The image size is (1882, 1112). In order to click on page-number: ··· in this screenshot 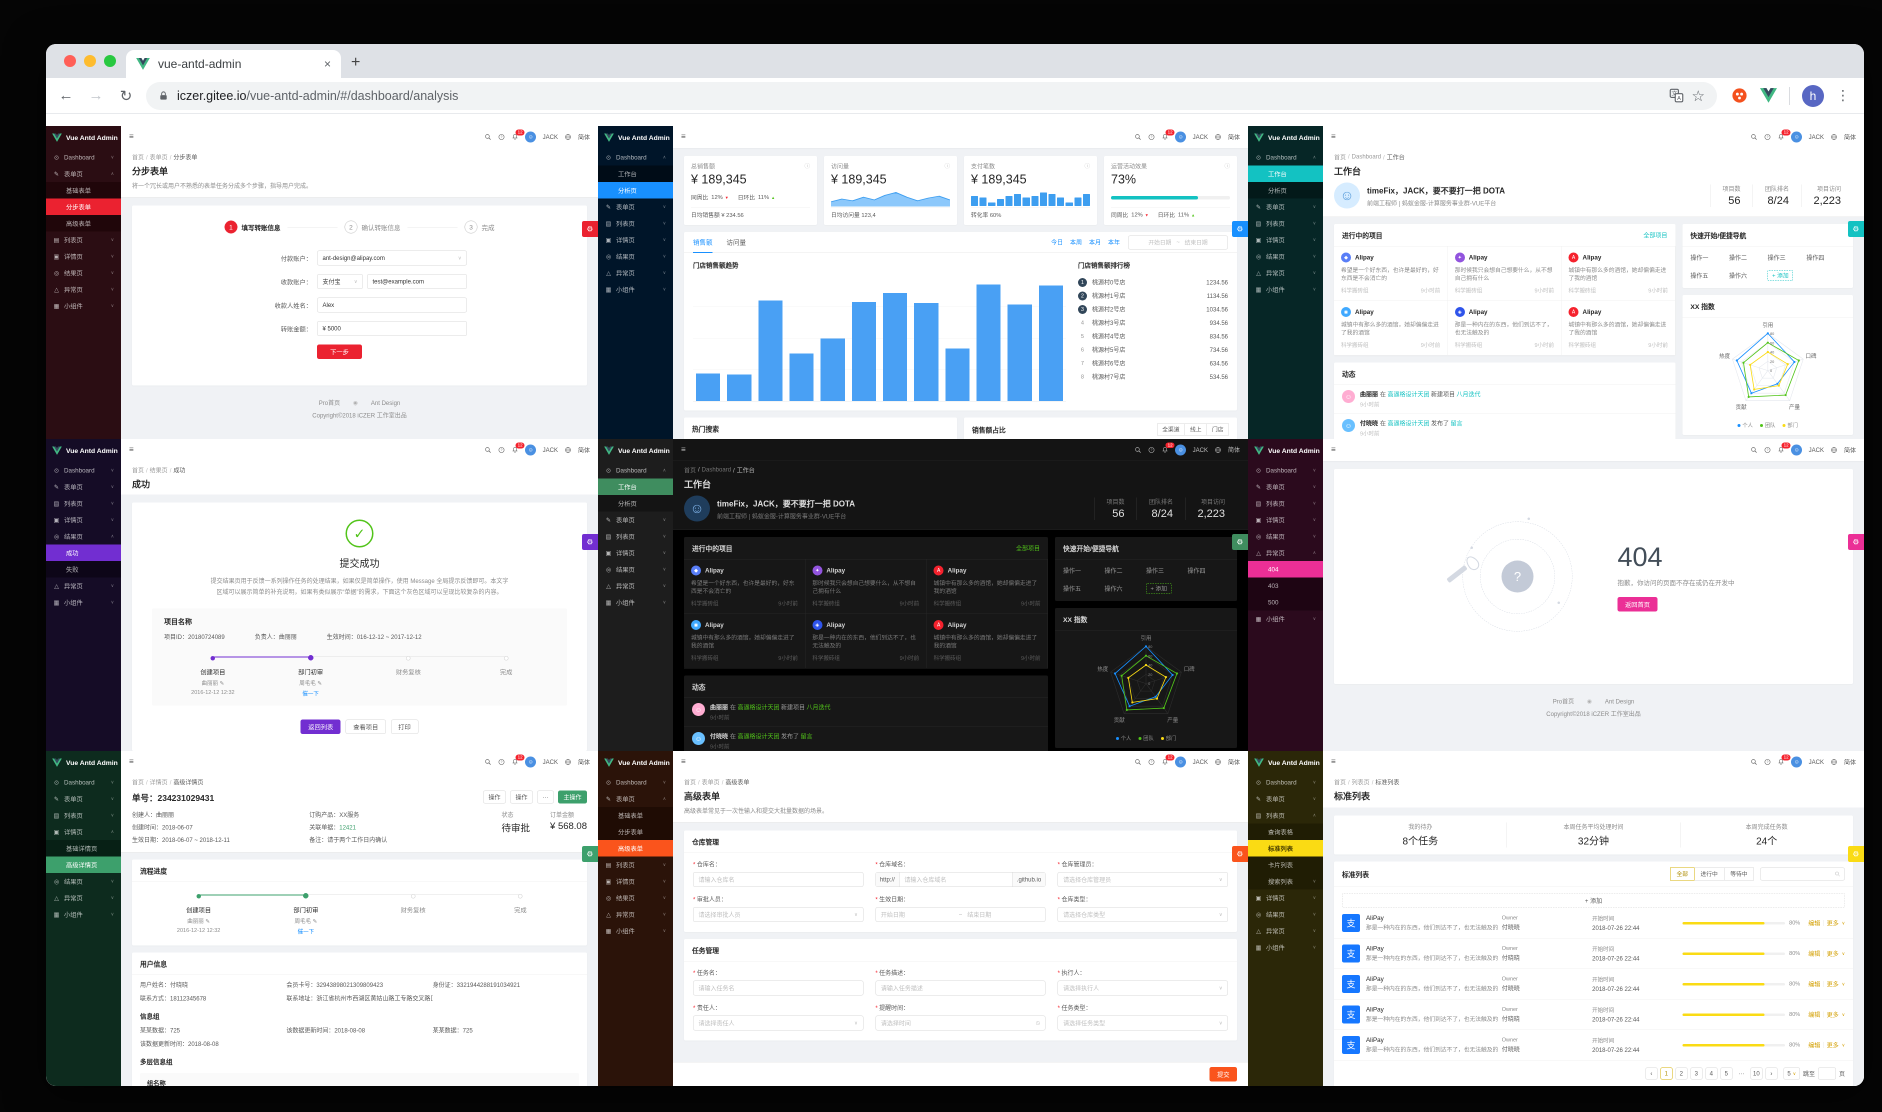, I will do `click(1741, 1073)`.